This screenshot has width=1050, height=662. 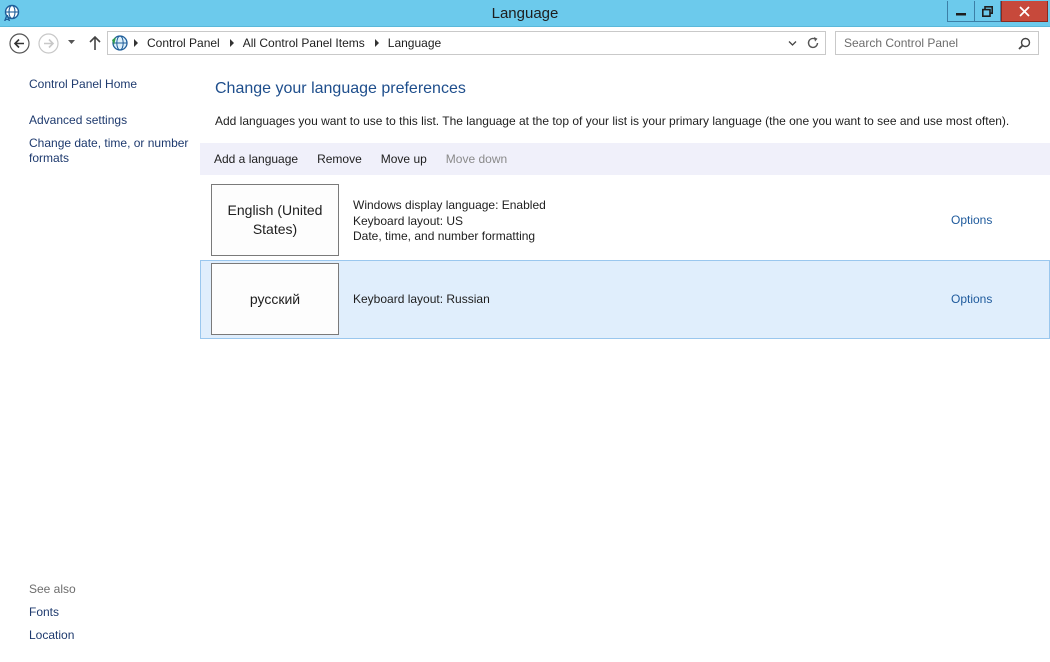 What do you see at coordinates (256, 159) in the screenshot?
I see `add-language-button: Add a language` at bounding box center [256, 159].